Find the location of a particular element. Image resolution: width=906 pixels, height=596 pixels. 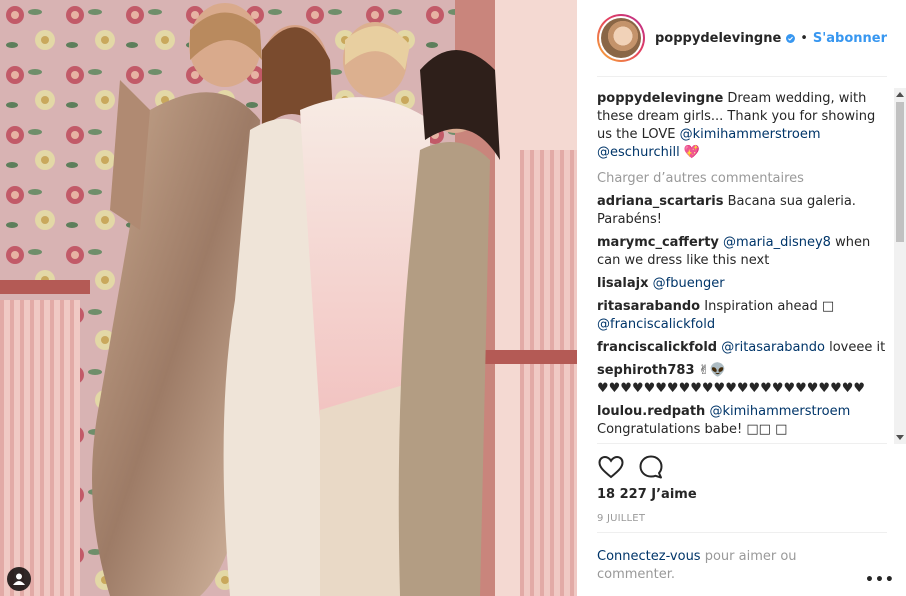

scroll-down-arrow-icon is located at coordinates (900, 437).